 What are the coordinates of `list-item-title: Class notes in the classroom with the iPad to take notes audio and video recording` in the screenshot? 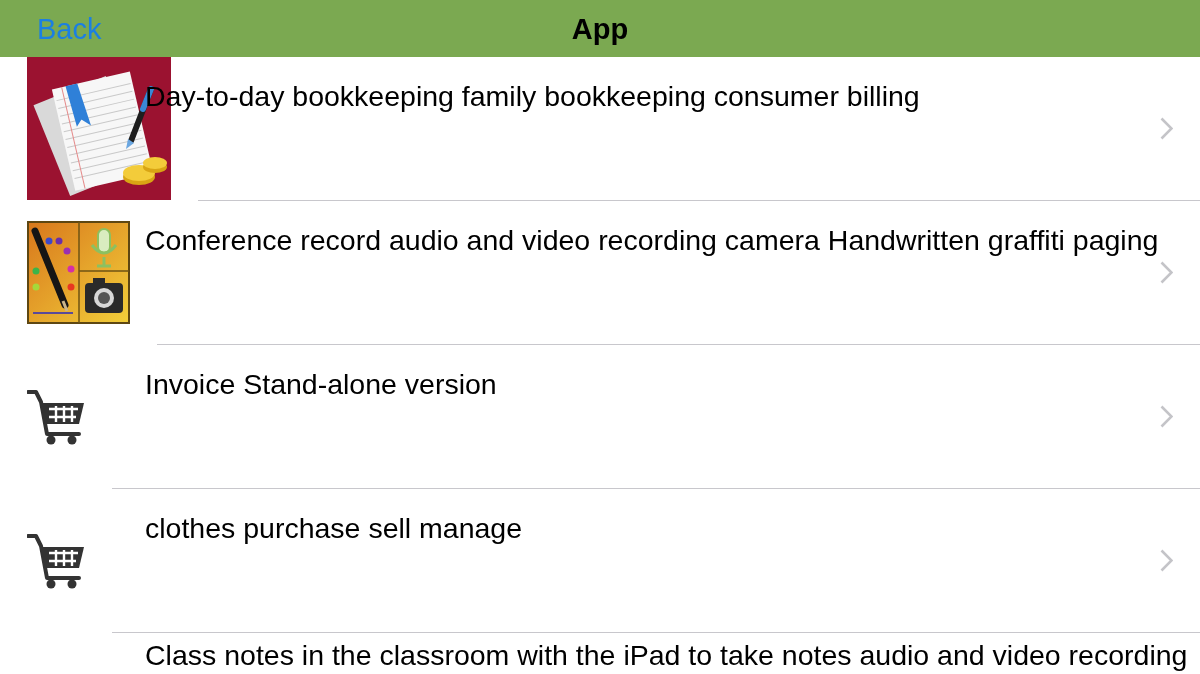 It's located at (672, 655).